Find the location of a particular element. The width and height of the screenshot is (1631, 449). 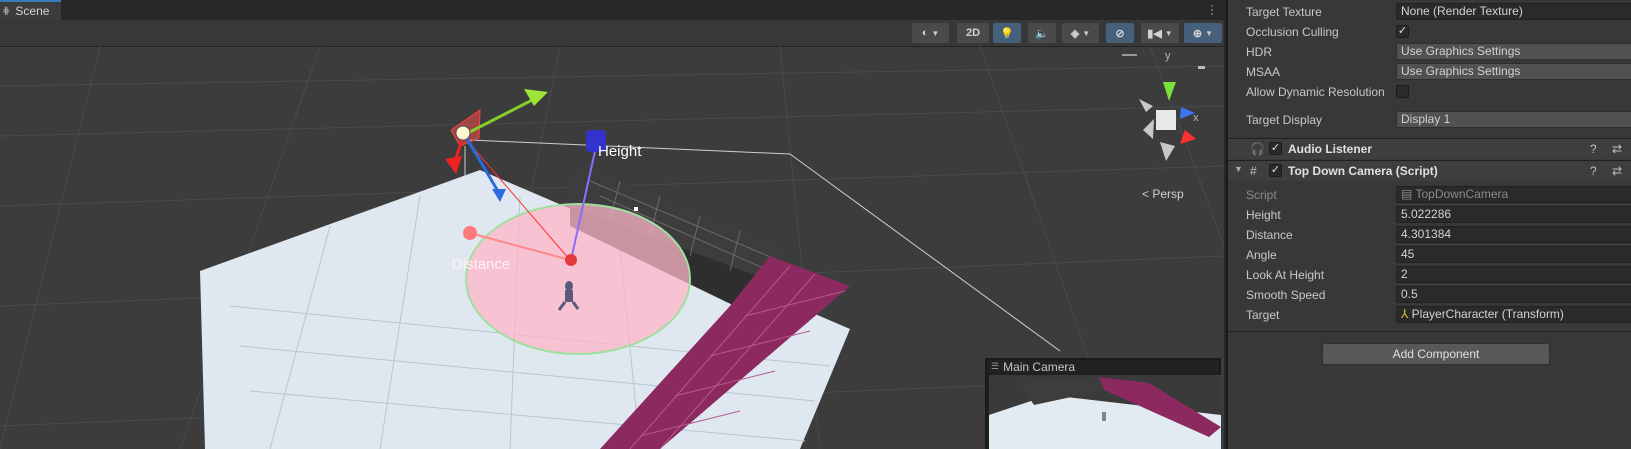

effects-button: ◈ ▼ is located at coordinates (1080, 33).